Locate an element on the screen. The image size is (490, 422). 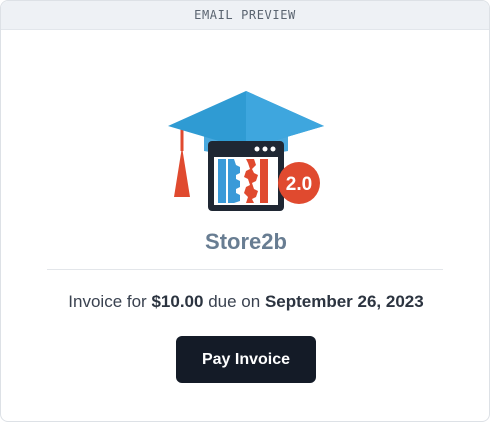
badge-text: 2.0 is located at coordinates (299, 184).